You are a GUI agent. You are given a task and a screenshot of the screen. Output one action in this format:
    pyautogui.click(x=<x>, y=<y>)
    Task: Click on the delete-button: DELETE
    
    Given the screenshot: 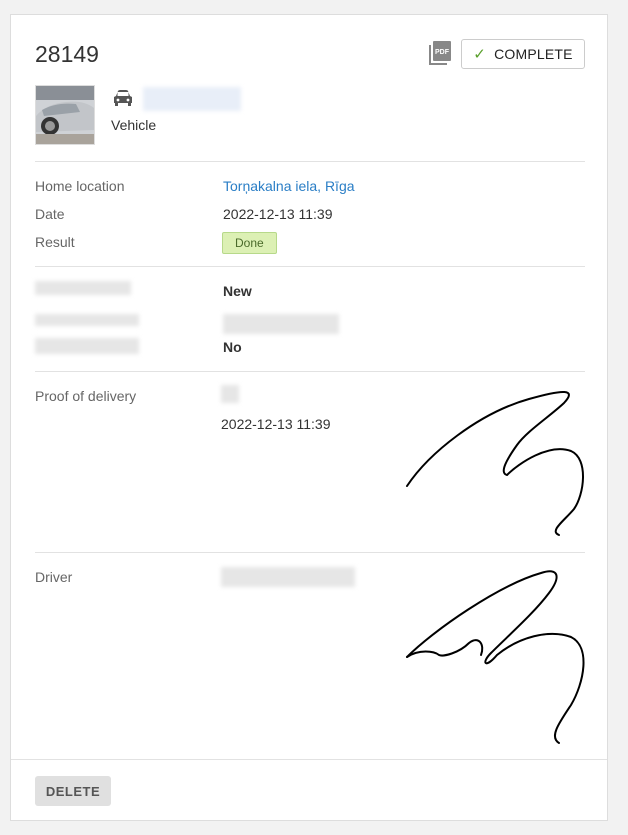 What is the action you would take?
    pyautogui.click(x=73, y=791)
    